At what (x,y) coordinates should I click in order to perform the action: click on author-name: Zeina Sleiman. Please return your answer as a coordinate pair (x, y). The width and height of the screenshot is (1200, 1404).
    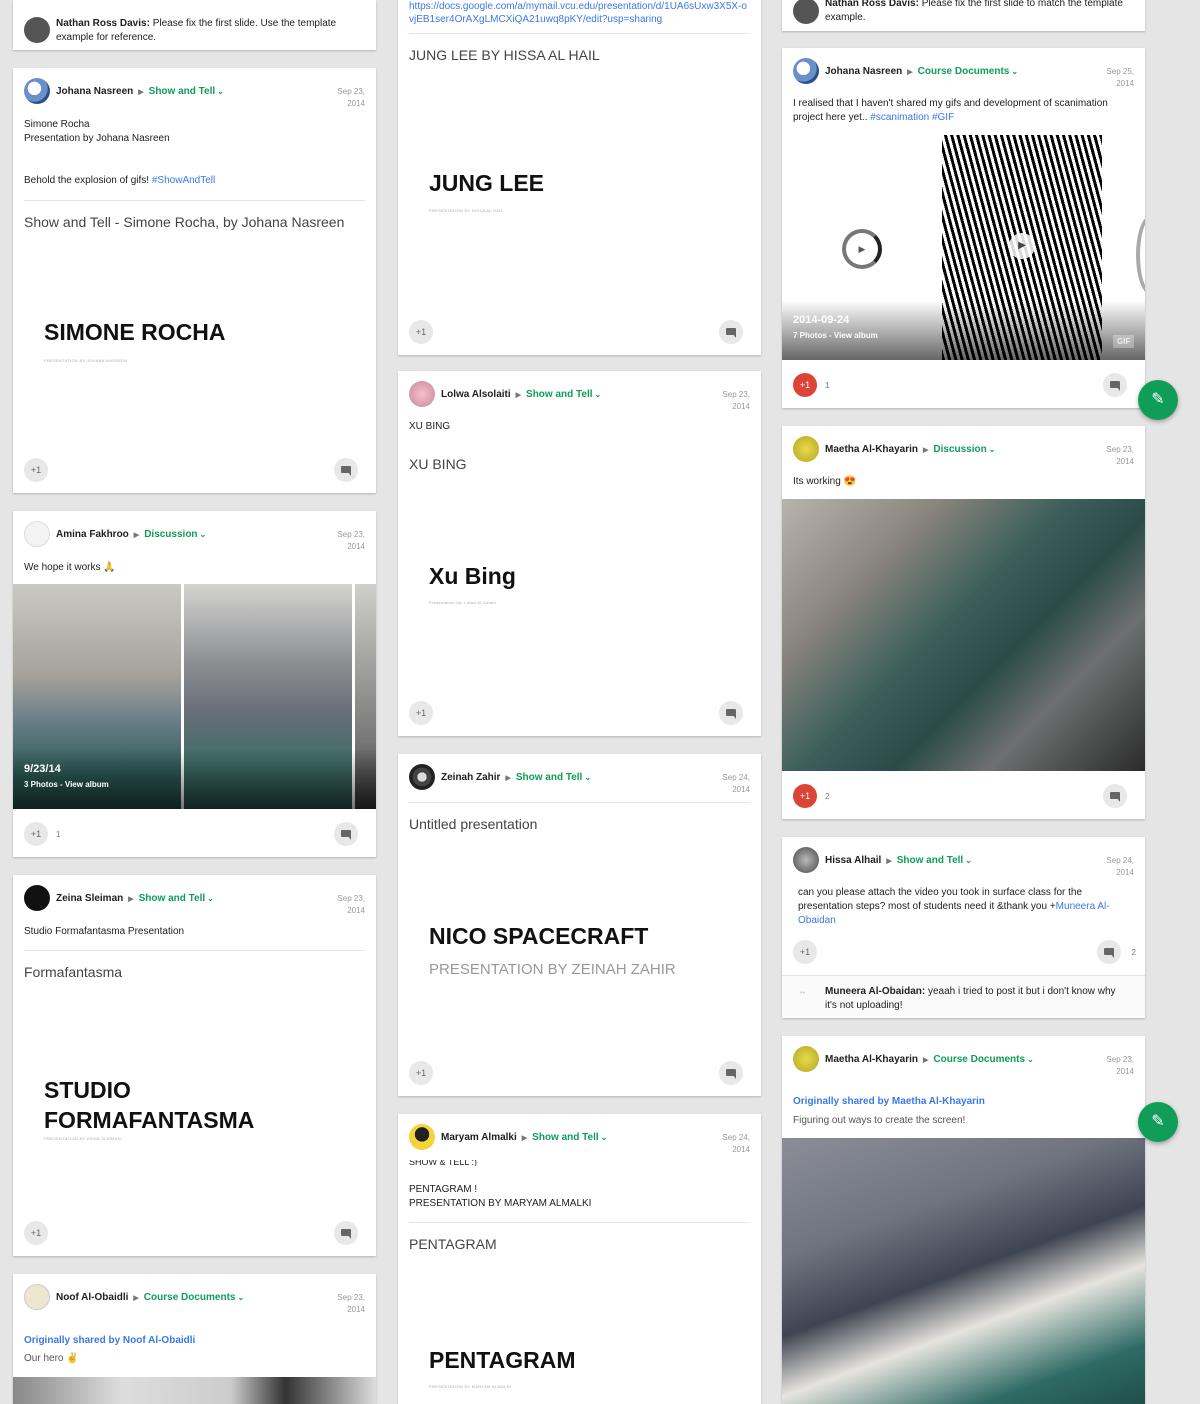
    Looking at the image, I should click on (89, 898).